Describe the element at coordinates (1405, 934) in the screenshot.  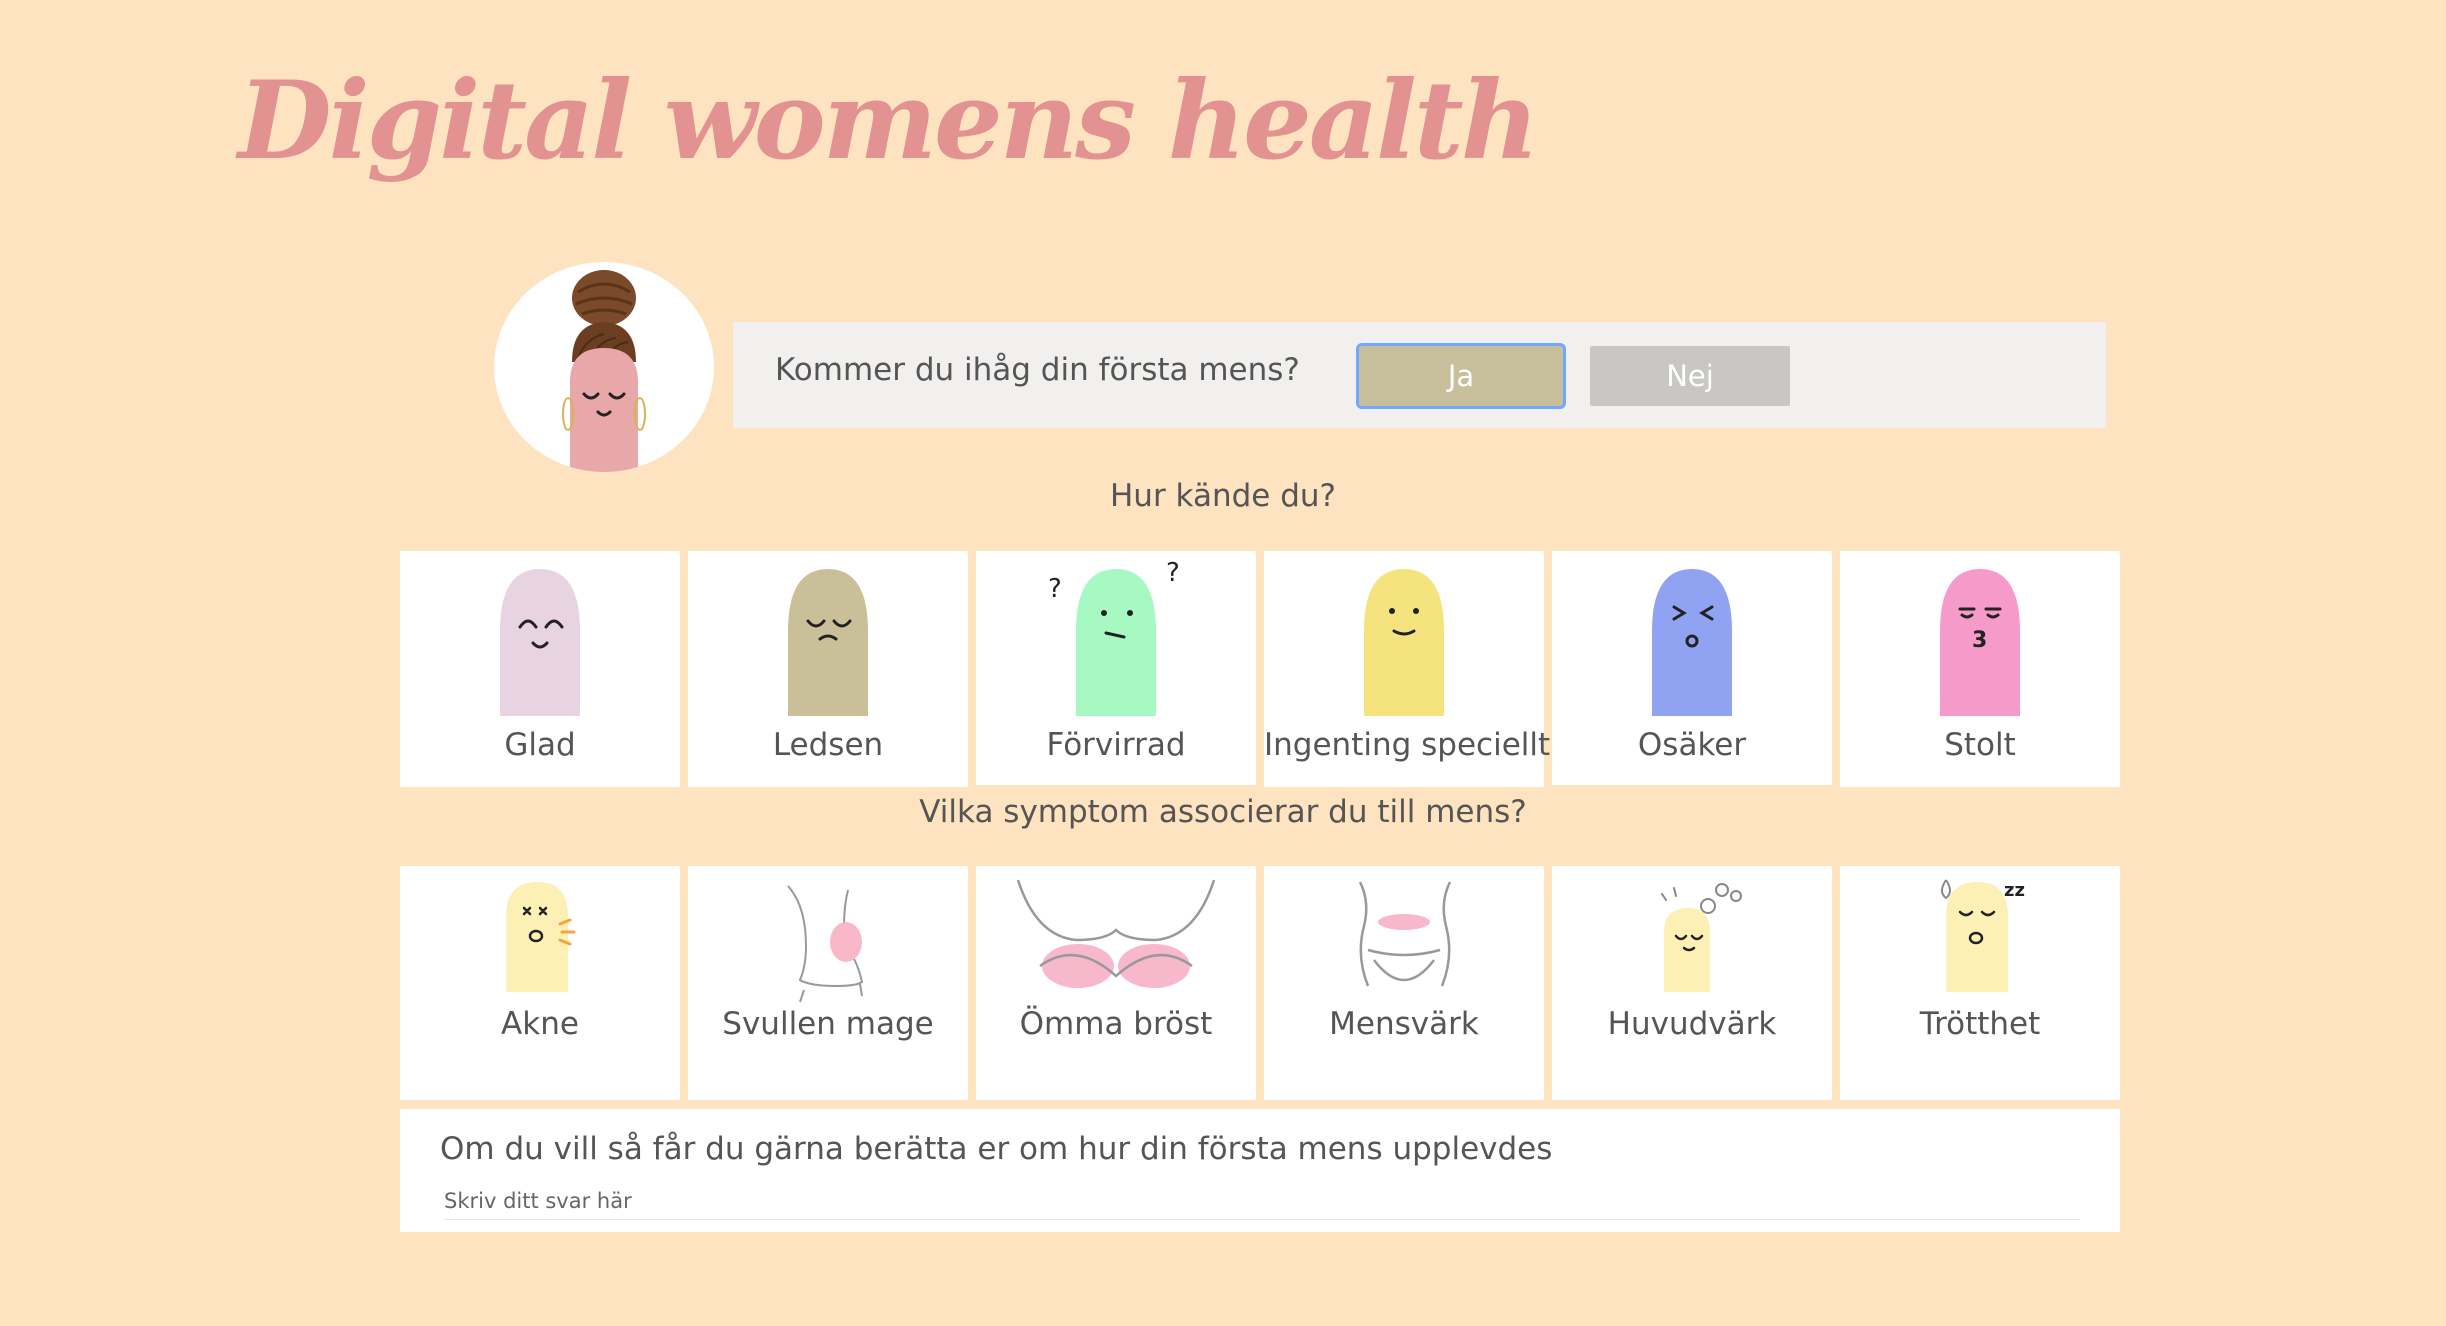
I see `cramps-icon` at that location.